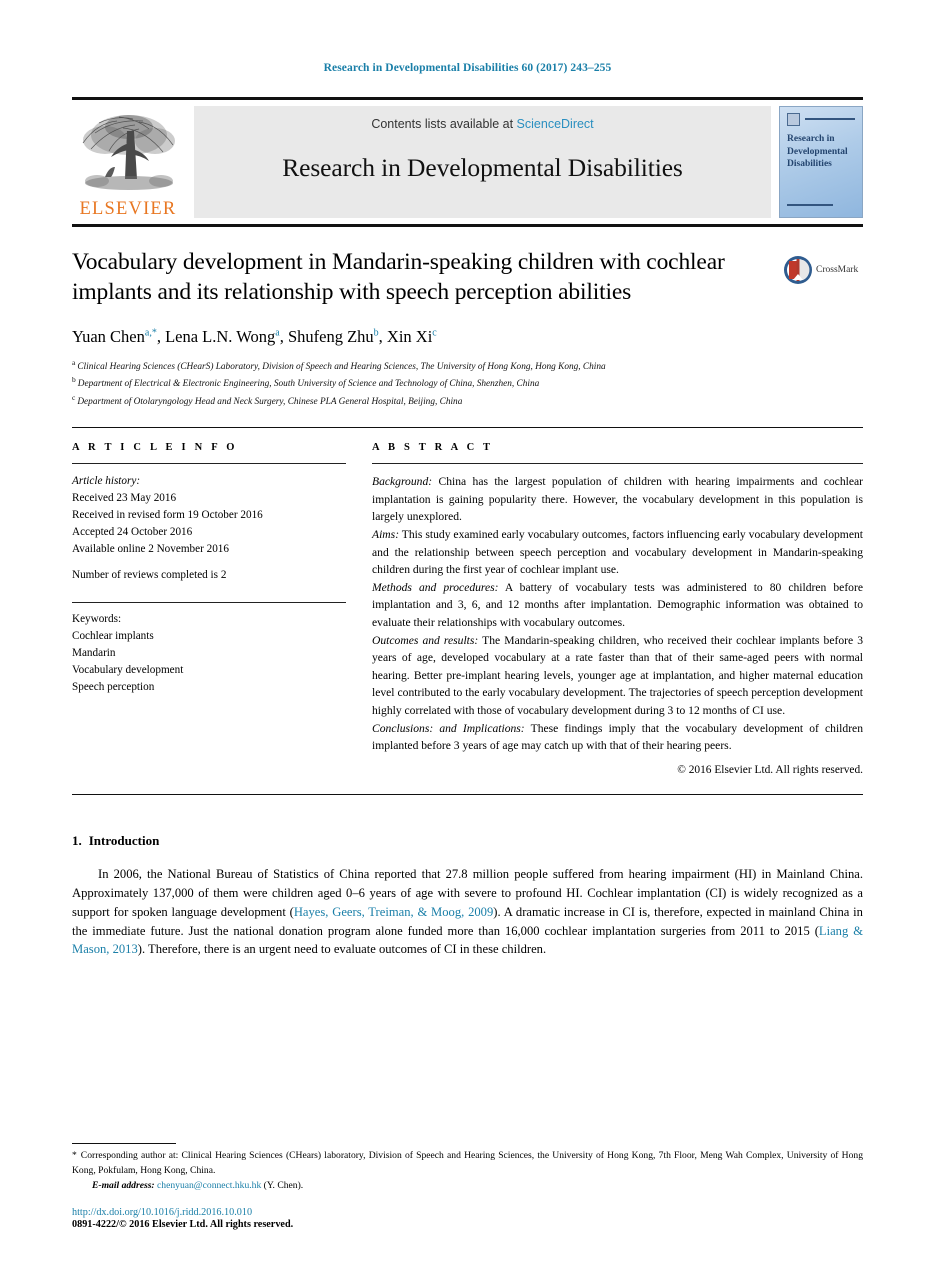 The width and height of the screenshot is (935, 1266). Describe the element at coordinates (151, 333) in the screenshot. I see `author-1-marks: a,*` at that location.